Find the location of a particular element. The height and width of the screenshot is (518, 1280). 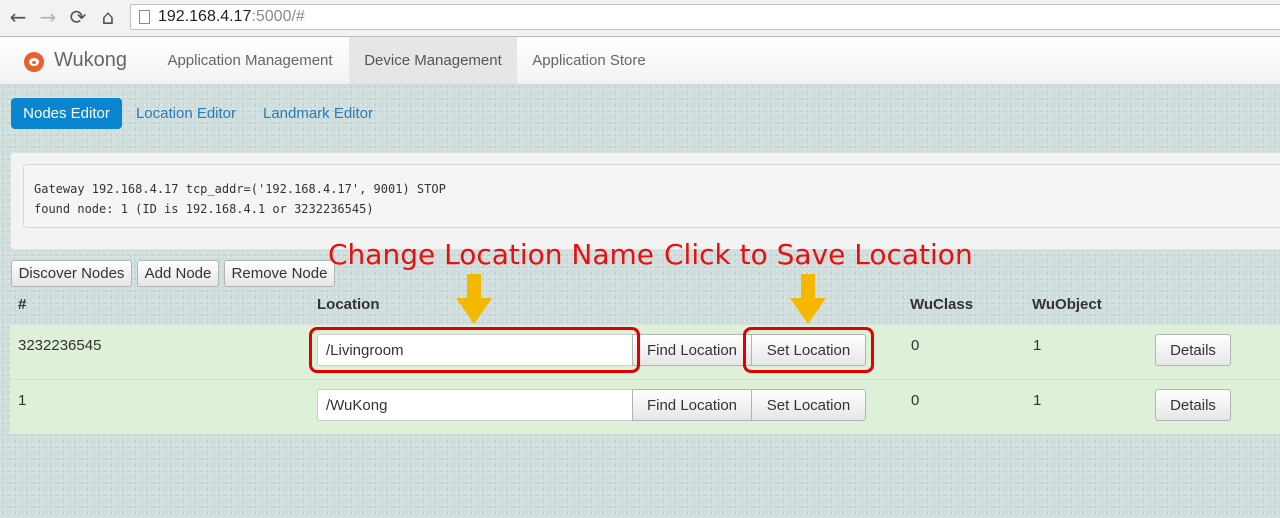

remove-node-button: Remove Node is located at coordinates (279, 273).